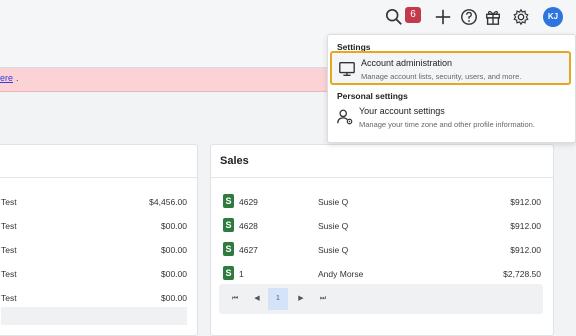 This screenshot has width=576, height=336. What do you see at coordinates (248, 226) in the screenshot?
I see `sale-number: 4628` at bounding box center [248, 226].